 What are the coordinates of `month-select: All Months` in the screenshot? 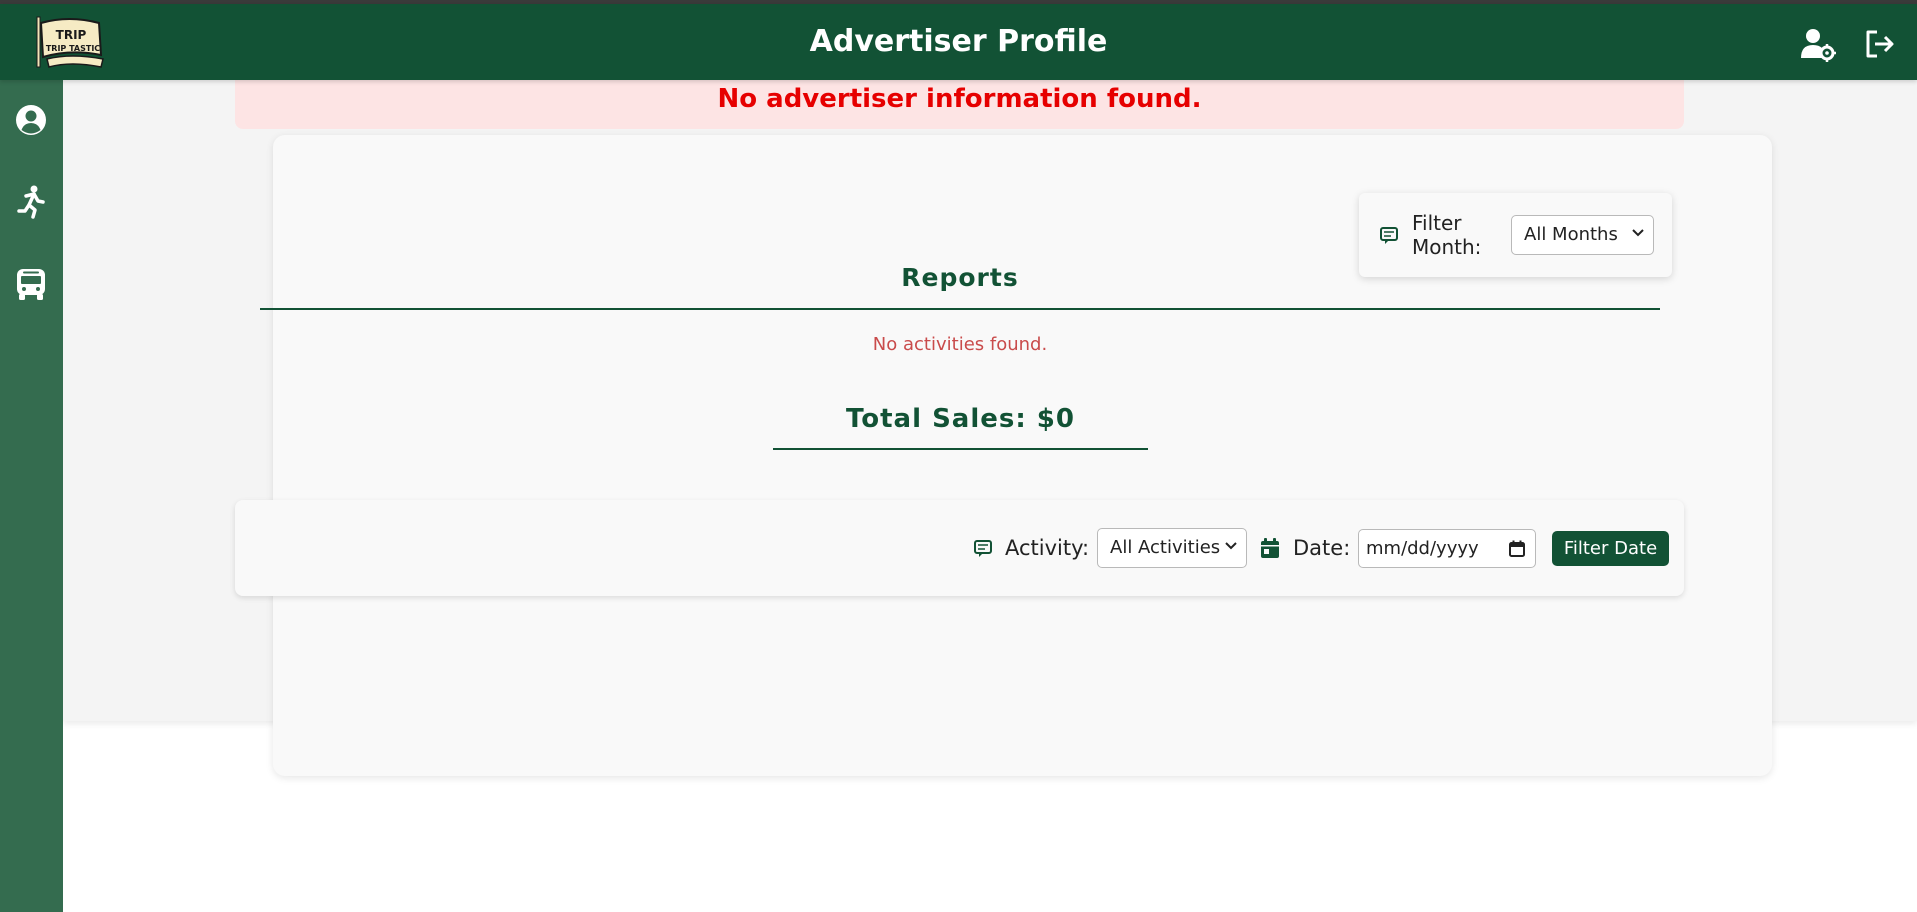 It's located at (1582, 235).